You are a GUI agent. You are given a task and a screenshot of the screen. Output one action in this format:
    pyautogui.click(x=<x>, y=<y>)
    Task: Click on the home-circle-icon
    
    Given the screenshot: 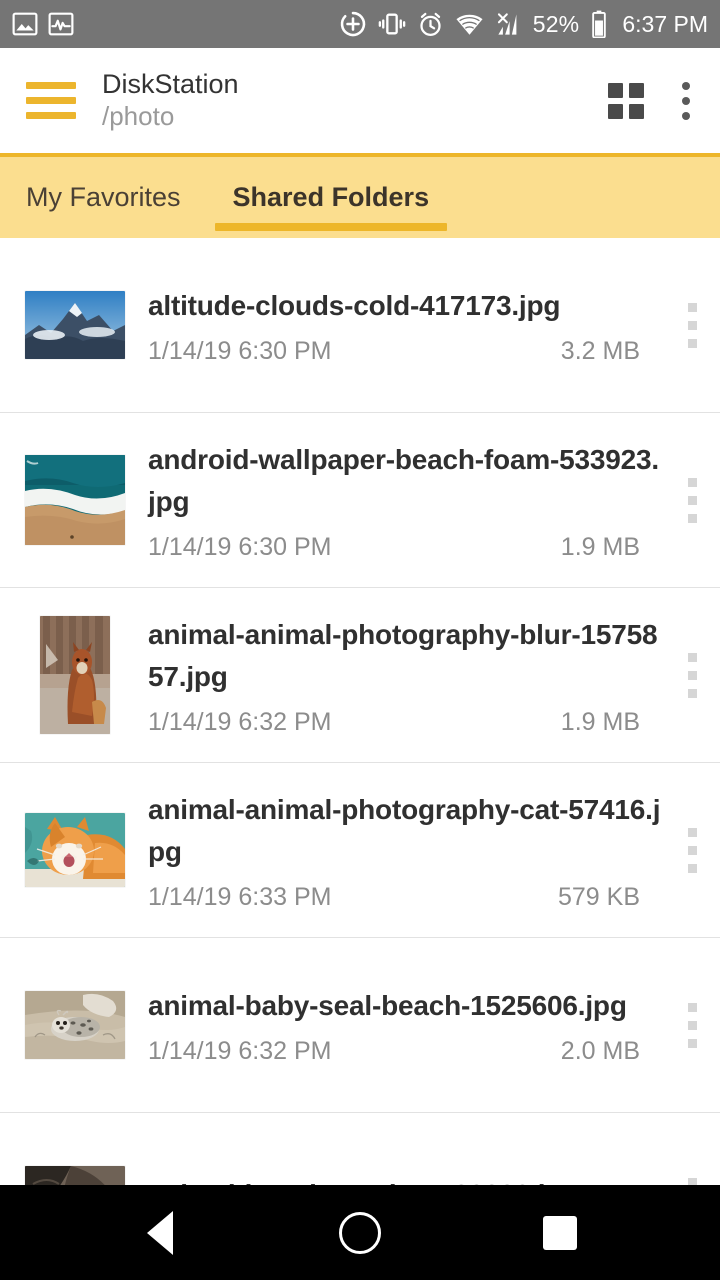 What is the action you would take?
    pyautogui.click(x=360, y=1232)
    